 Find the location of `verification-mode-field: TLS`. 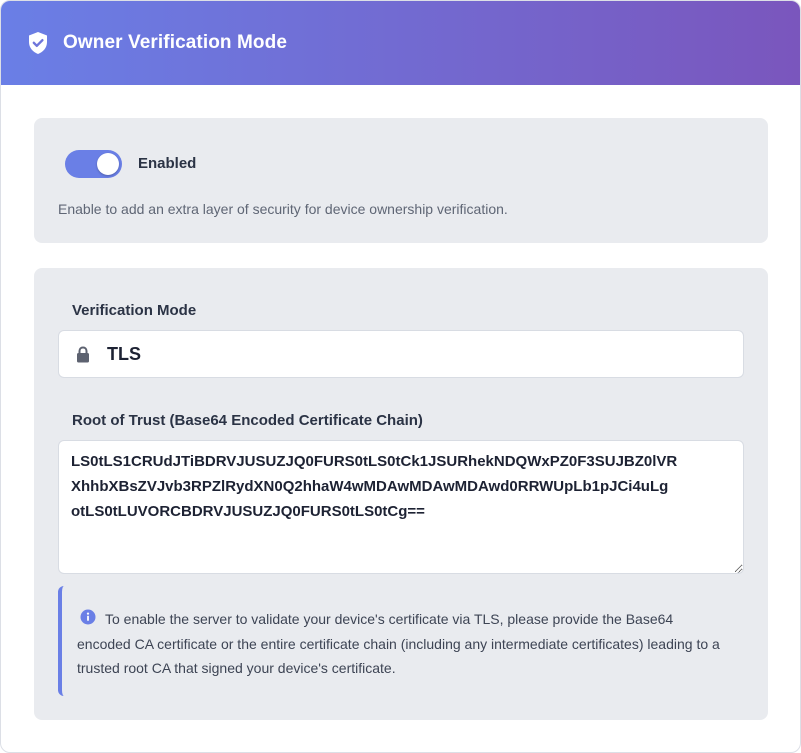

verification-mode-field: TLS is located at coordinates (401, 354).